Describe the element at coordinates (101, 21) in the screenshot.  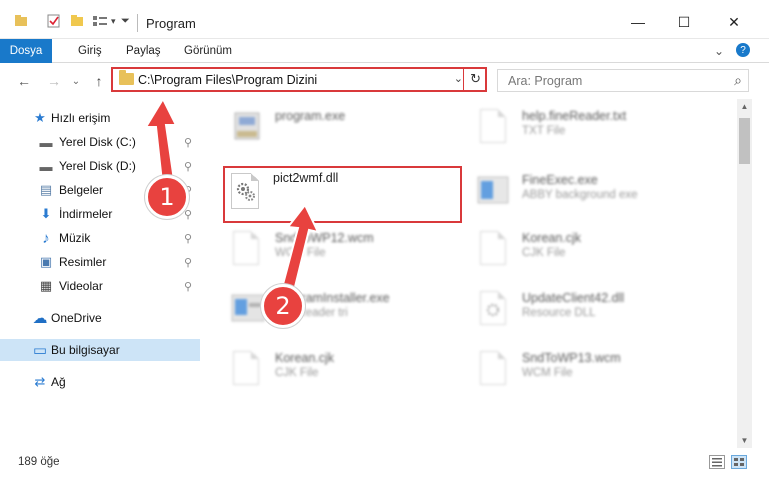
I see `view-options-icon` at that location.